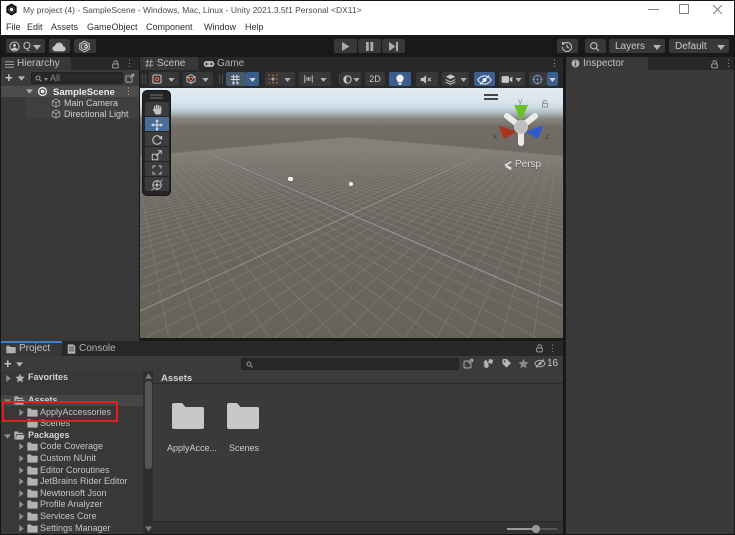 This screenshot has height=535, width=735. I want to click on svg-text: y, so click(520, 101).